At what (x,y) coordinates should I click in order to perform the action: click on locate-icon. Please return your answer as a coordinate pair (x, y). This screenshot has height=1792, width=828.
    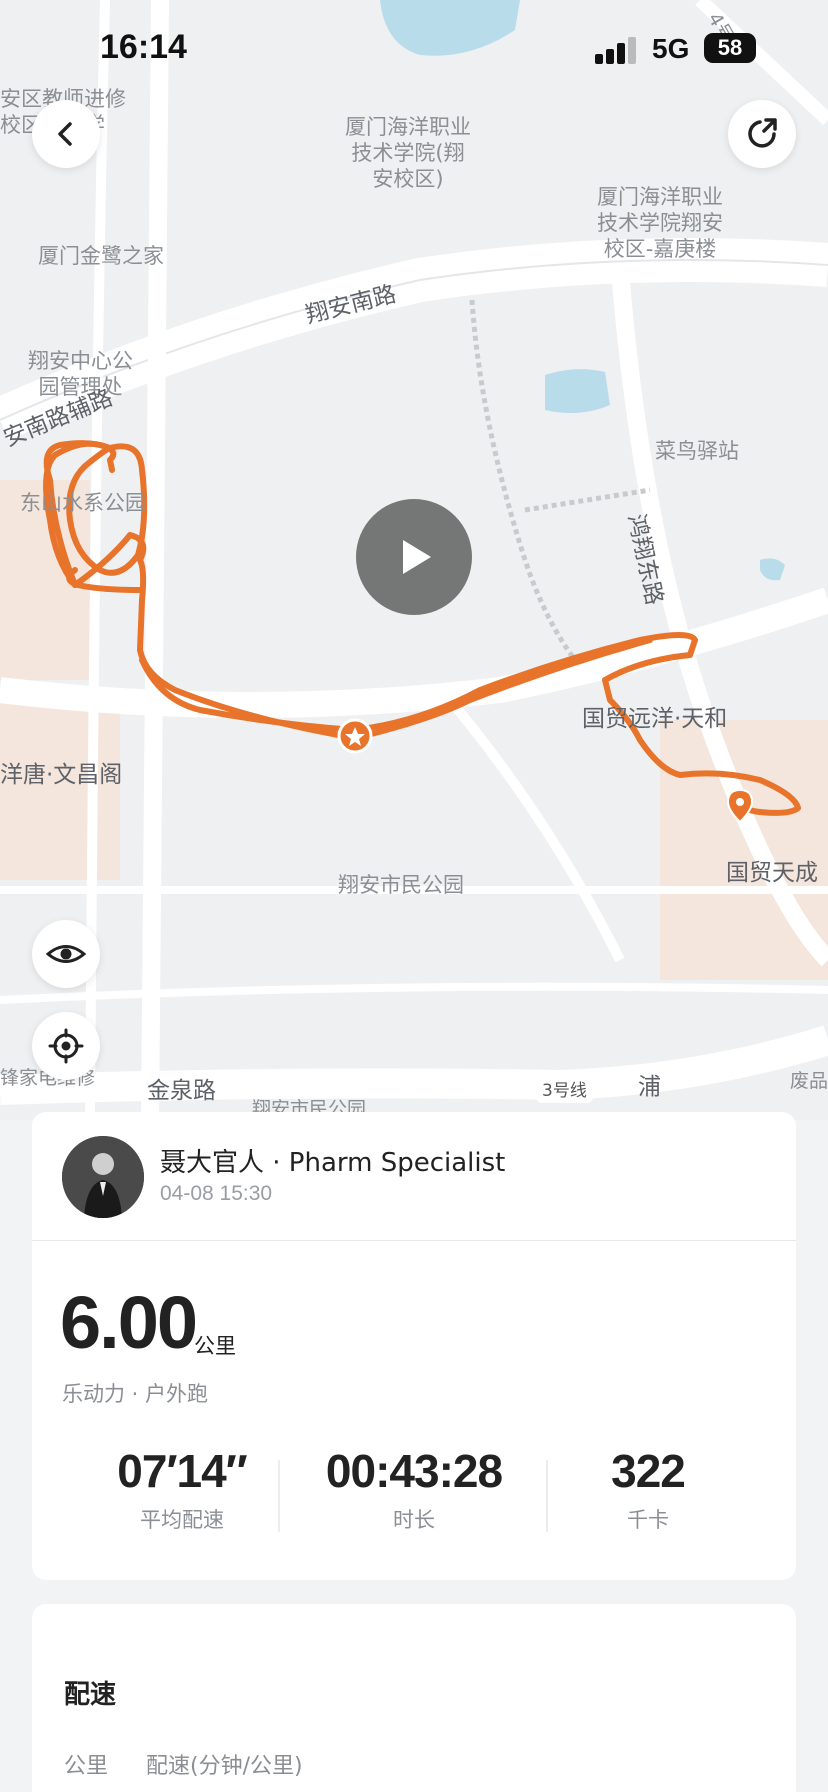
    Looking at the image, I should click on (66, 1046).